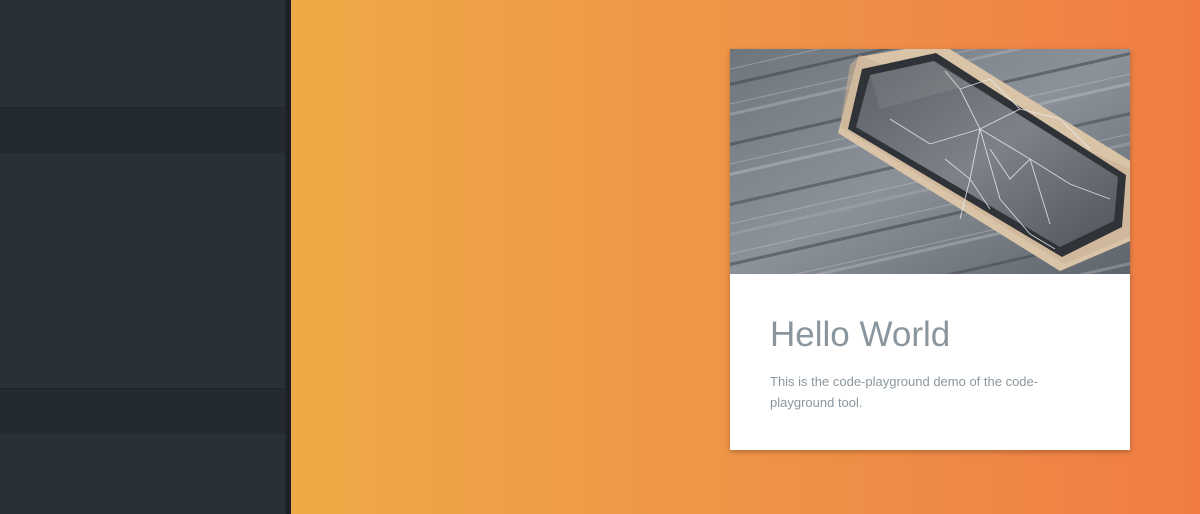 The width and height of the screenshot is (1200, 514). I want to click on card-title: Hello World, so click(860, 334).